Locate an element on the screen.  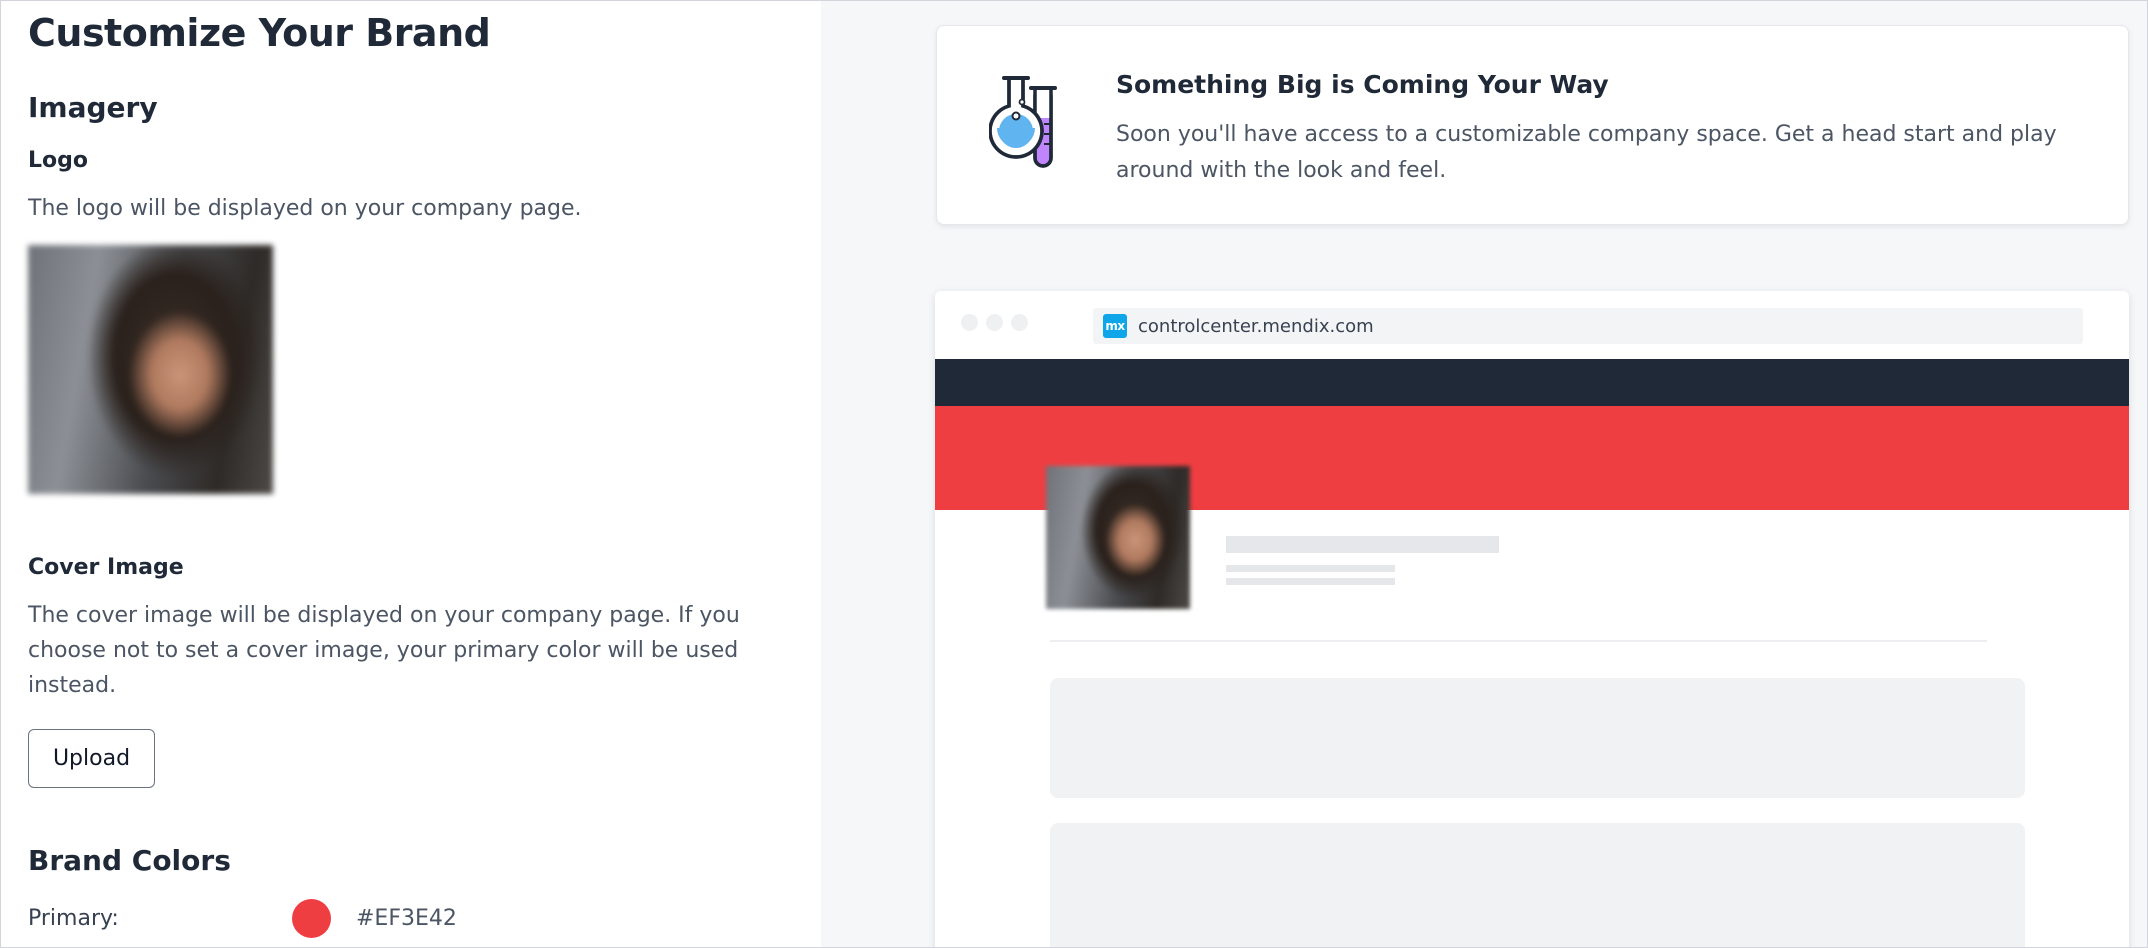
primary-color-row: Primary: #EF3E42 is located at coordinates (378, 918).